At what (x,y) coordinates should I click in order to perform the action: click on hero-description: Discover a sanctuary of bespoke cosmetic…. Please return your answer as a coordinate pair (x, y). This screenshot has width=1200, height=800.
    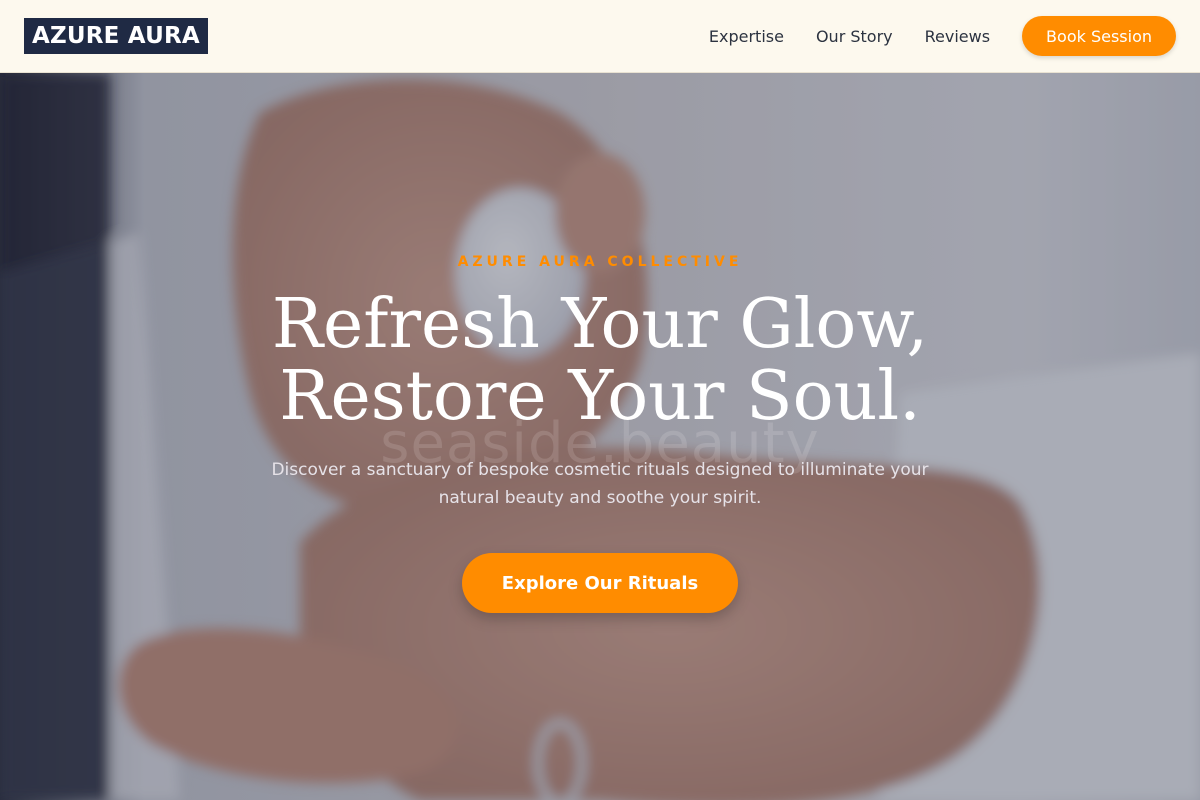
    Looking at the image, I should click on (600, 484).